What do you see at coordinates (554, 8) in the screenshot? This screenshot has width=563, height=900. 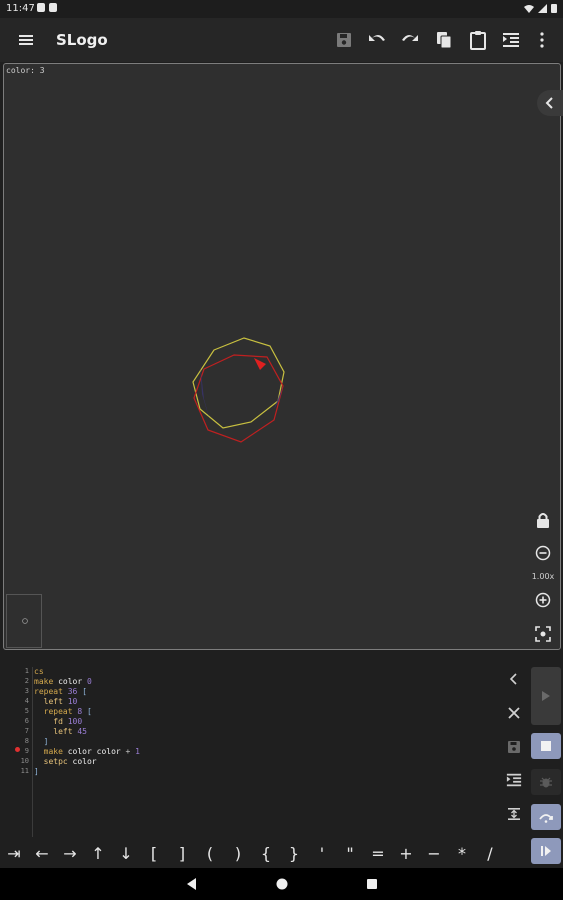 I see `battery-icon` at bounding box center [554, 8].